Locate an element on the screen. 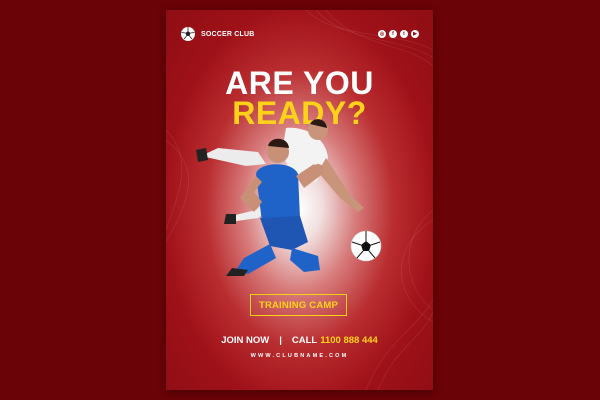 Image resolution: width=600 pixels, height=400 pixels. contact-line: JOIN NOW | CALL 1100 888 444 is located at coordinates (299, 340).